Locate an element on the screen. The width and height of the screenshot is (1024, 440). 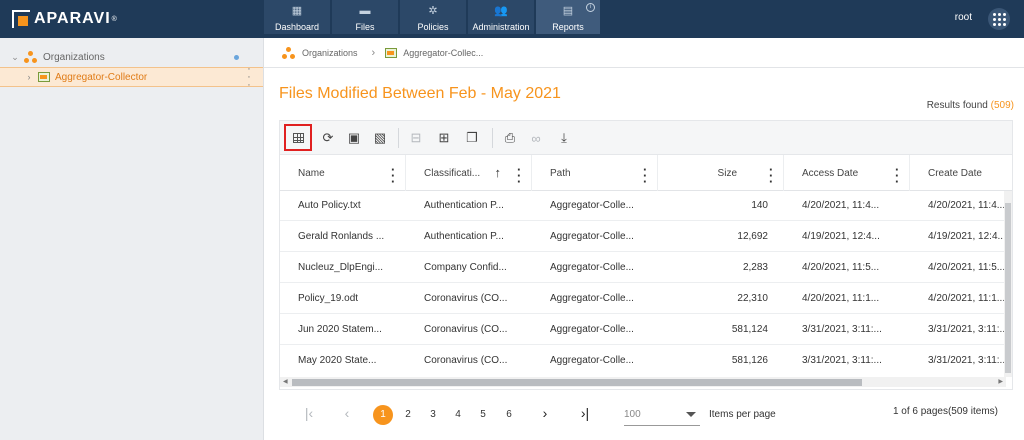
refresh-icon: ⟳ is located at coordinates (328, 137).